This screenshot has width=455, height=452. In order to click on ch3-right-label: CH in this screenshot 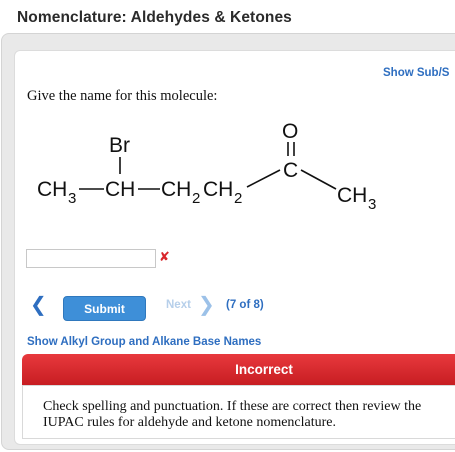, I will do `click(352, 195)`.